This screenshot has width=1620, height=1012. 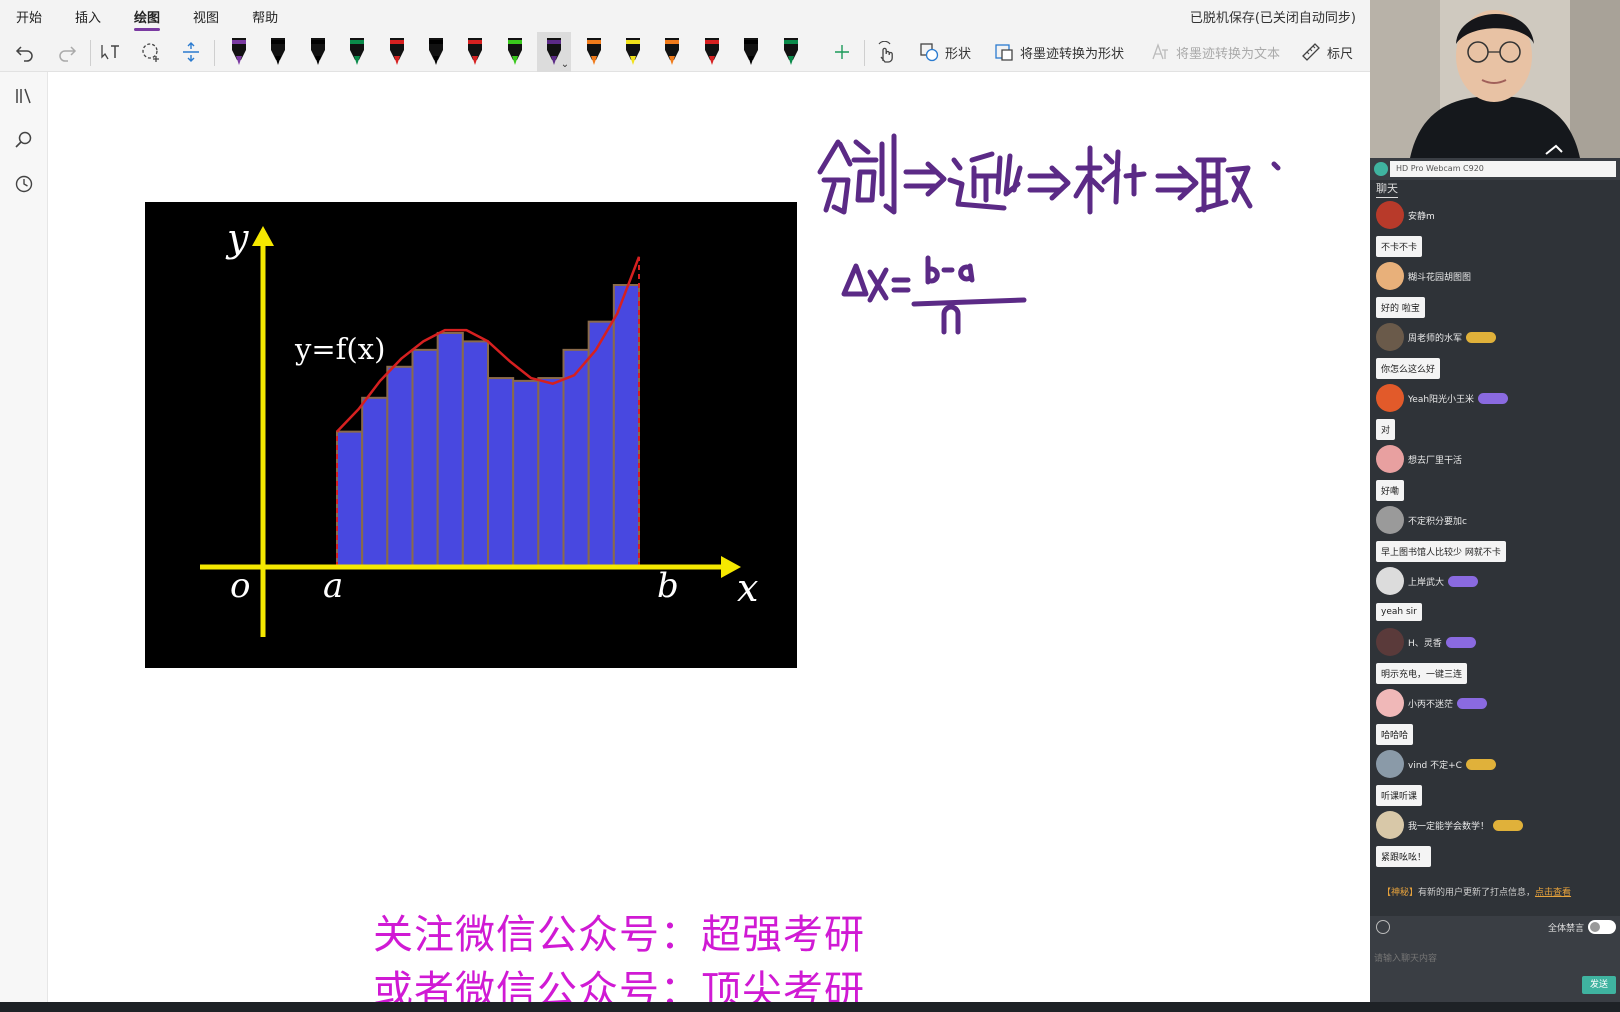 What do you see at coordinates (1503, 169) in the screenshot?
I see `camera-select: HD Pro Webcam C920` at bounding box center [1503, 169].